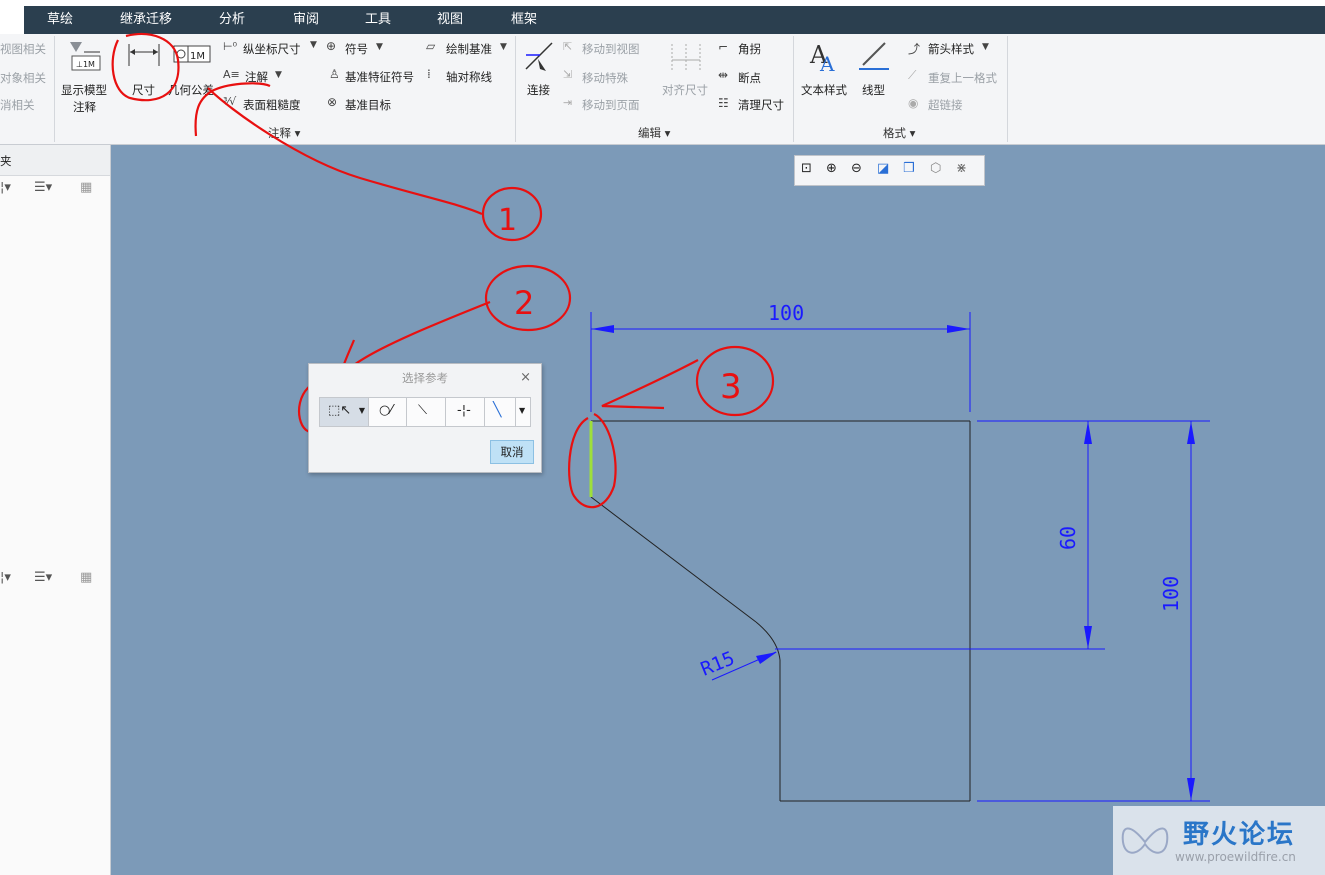 This screenshot has width=1325, height=875. I want to click on tab-inheritance-migration: 继承迁移, so click(146, 20).